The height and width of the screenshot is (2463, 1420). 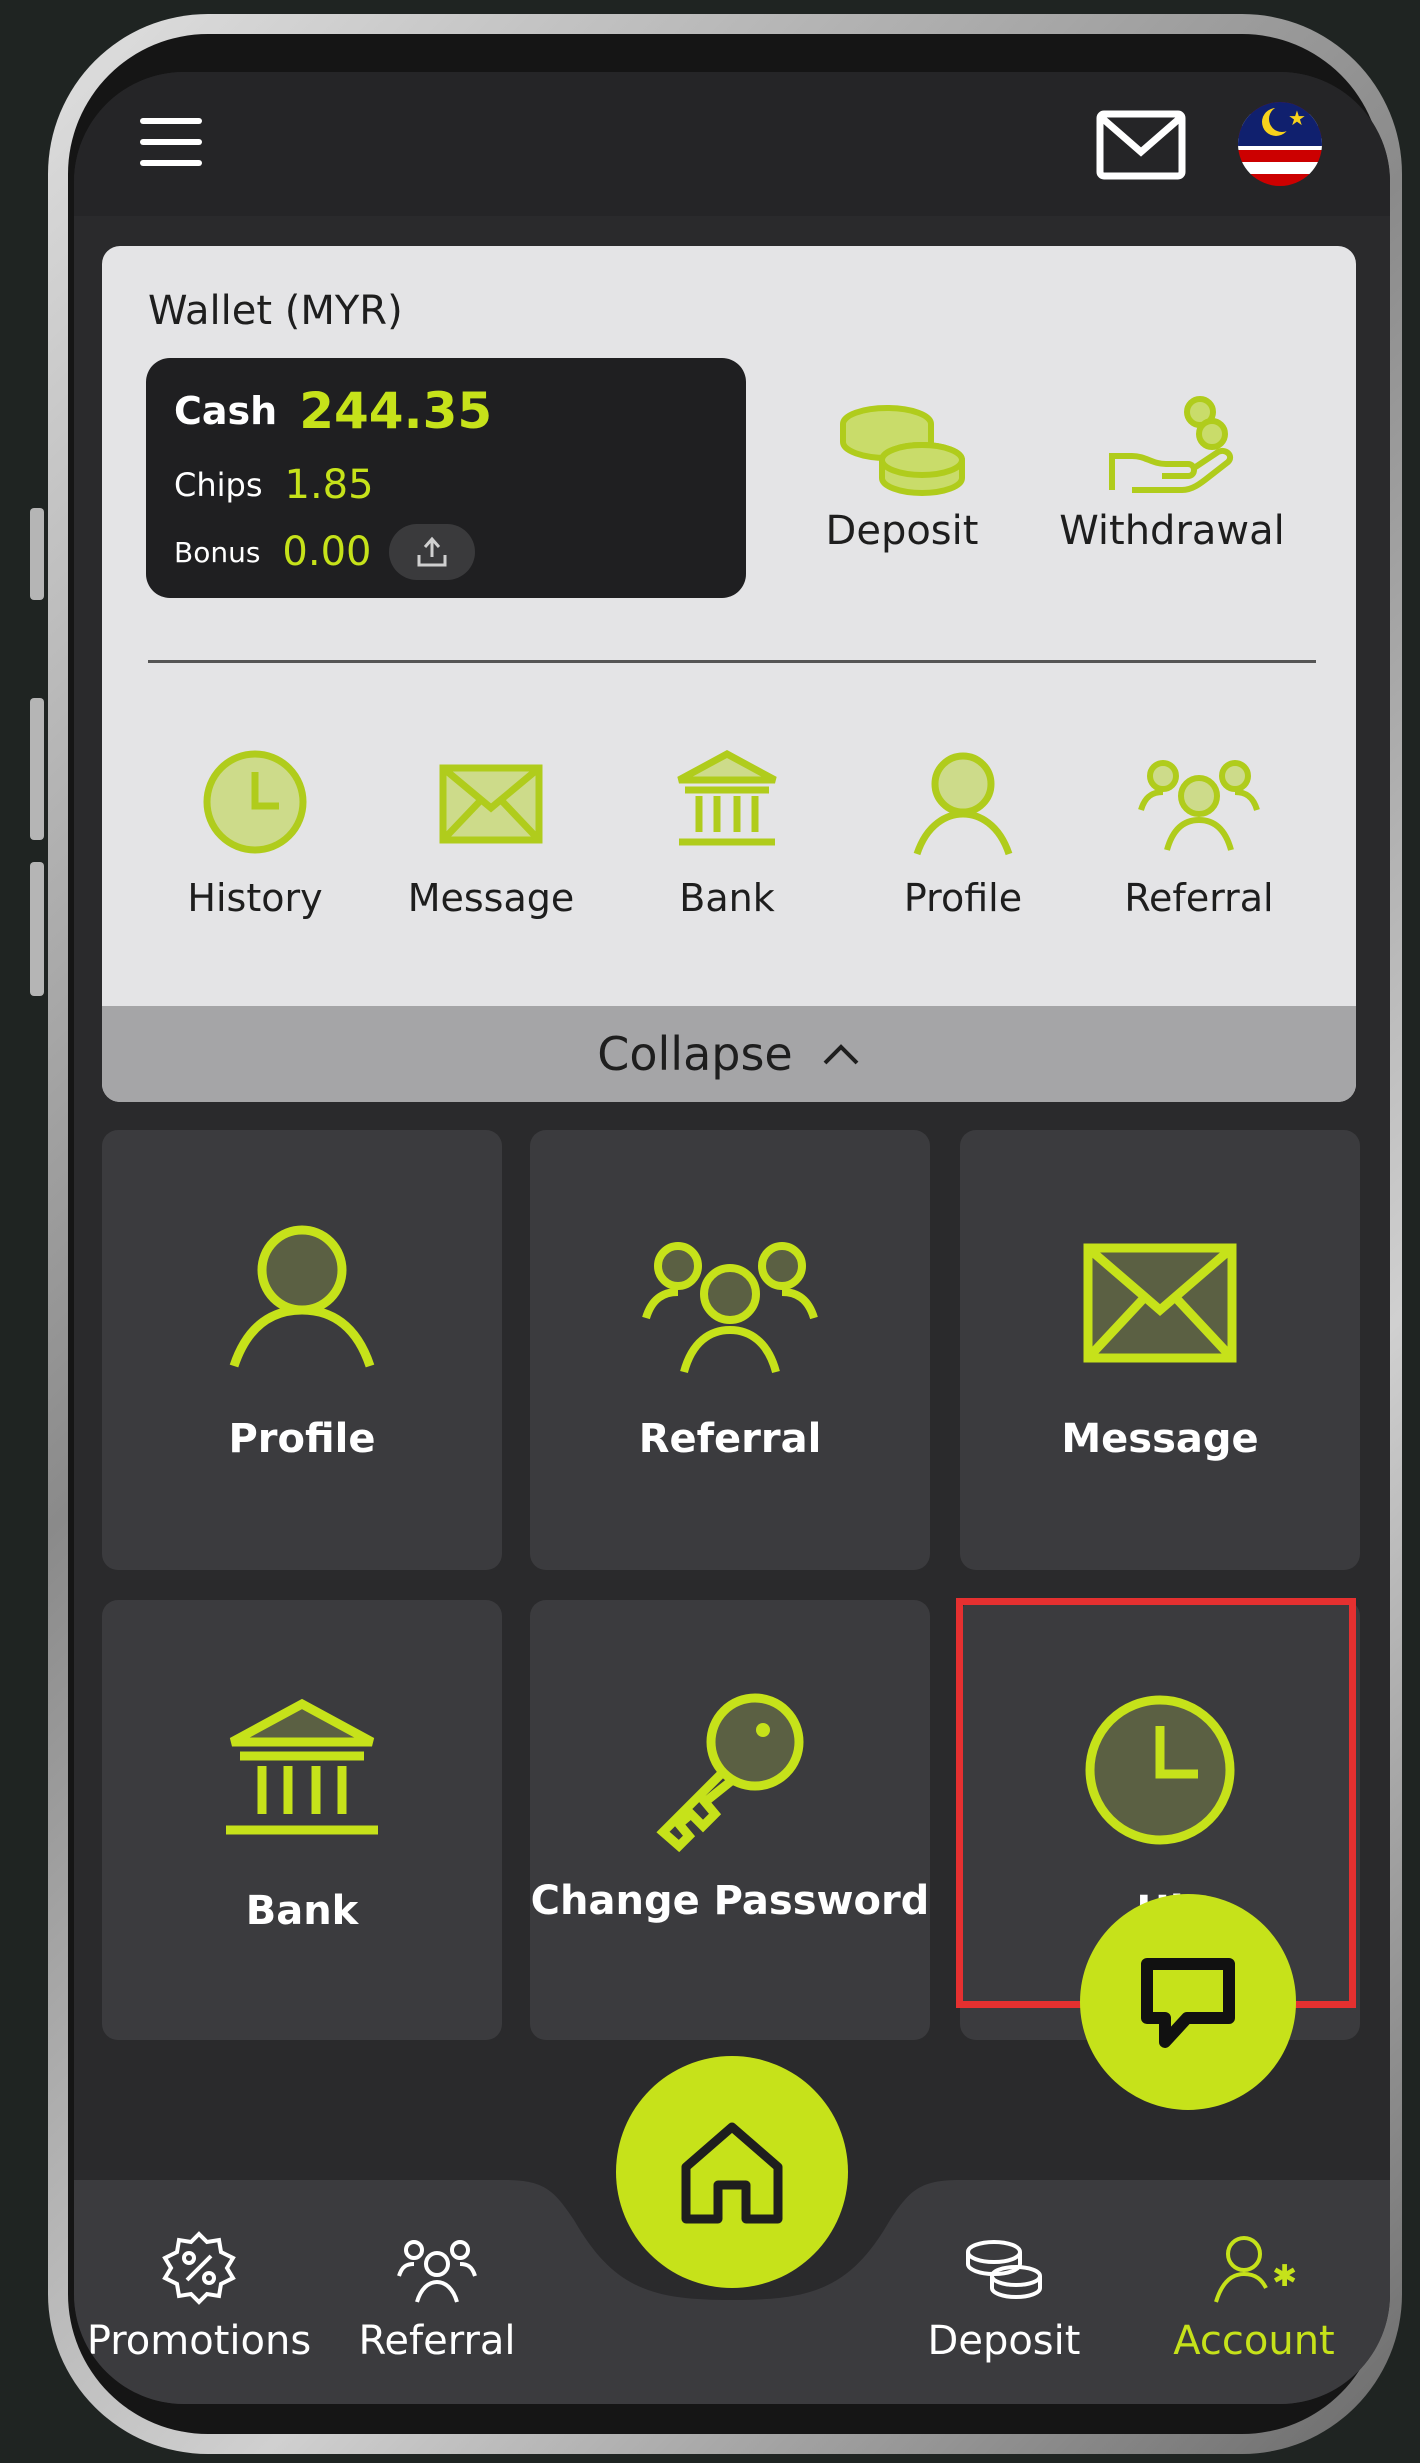 I want to click on cash-label: Cash, so click(x=226, y=411).